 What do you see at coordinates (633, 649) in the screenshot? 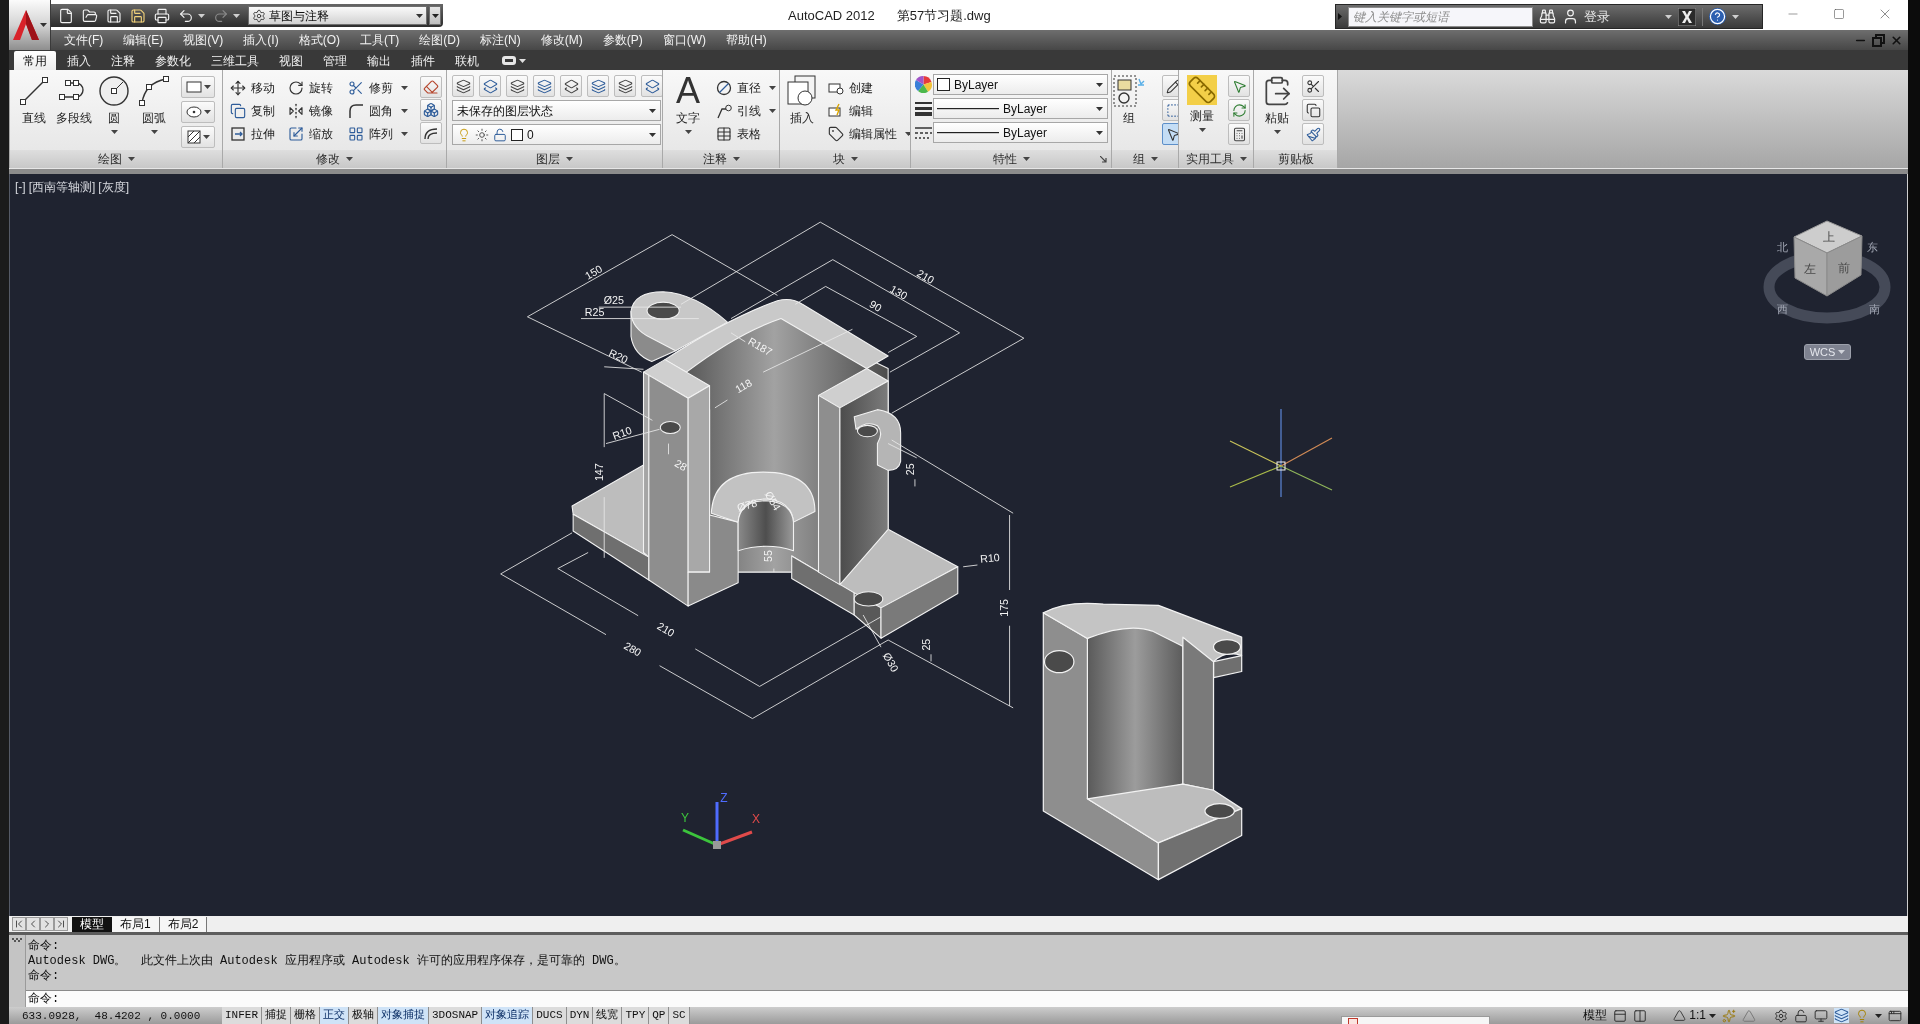
I see `dimension-label: 280` at bounding box center [633, 649].